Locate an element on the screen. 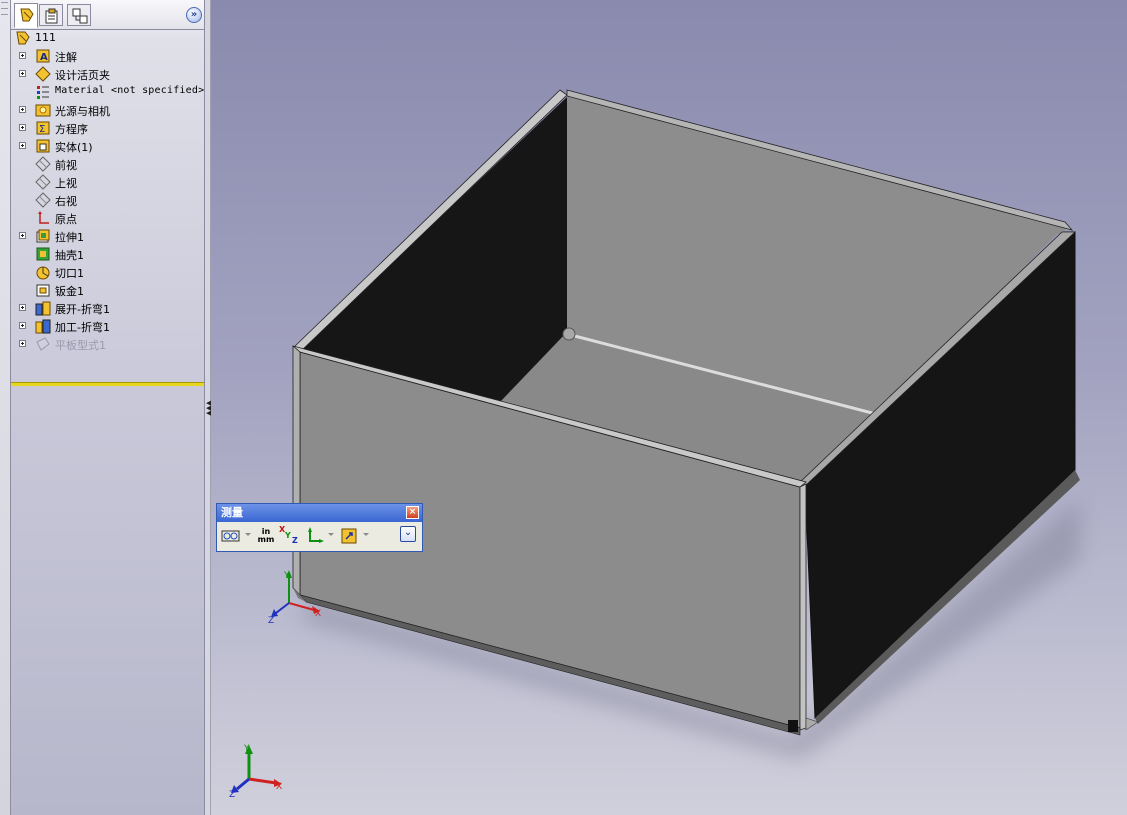 This screenshot has height=815, width=1127. process-bends-icon is located at coordinates (43, 326).